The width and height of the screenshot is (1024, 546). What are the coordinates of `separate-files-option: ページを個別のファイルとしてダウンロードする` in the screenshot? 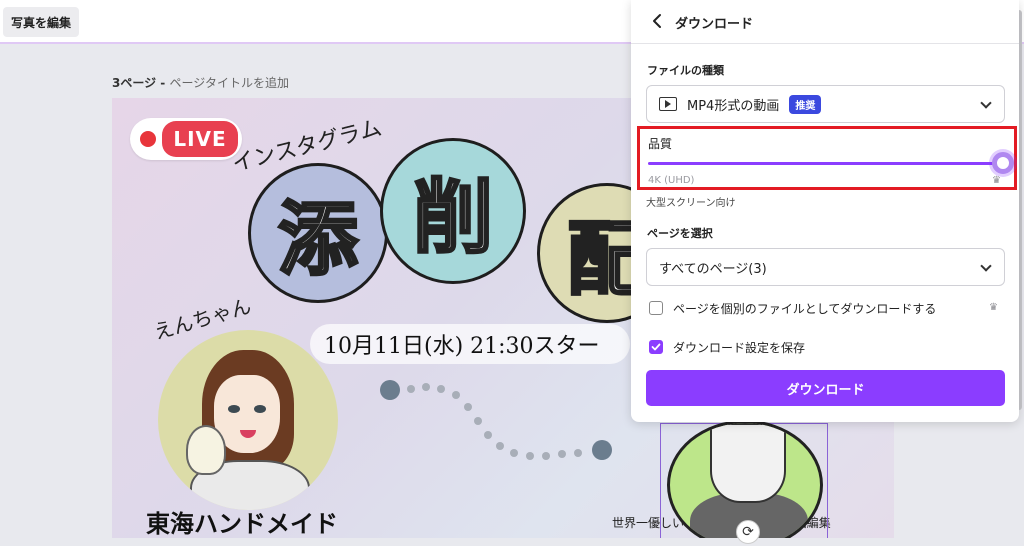 It's located at (792, 308).